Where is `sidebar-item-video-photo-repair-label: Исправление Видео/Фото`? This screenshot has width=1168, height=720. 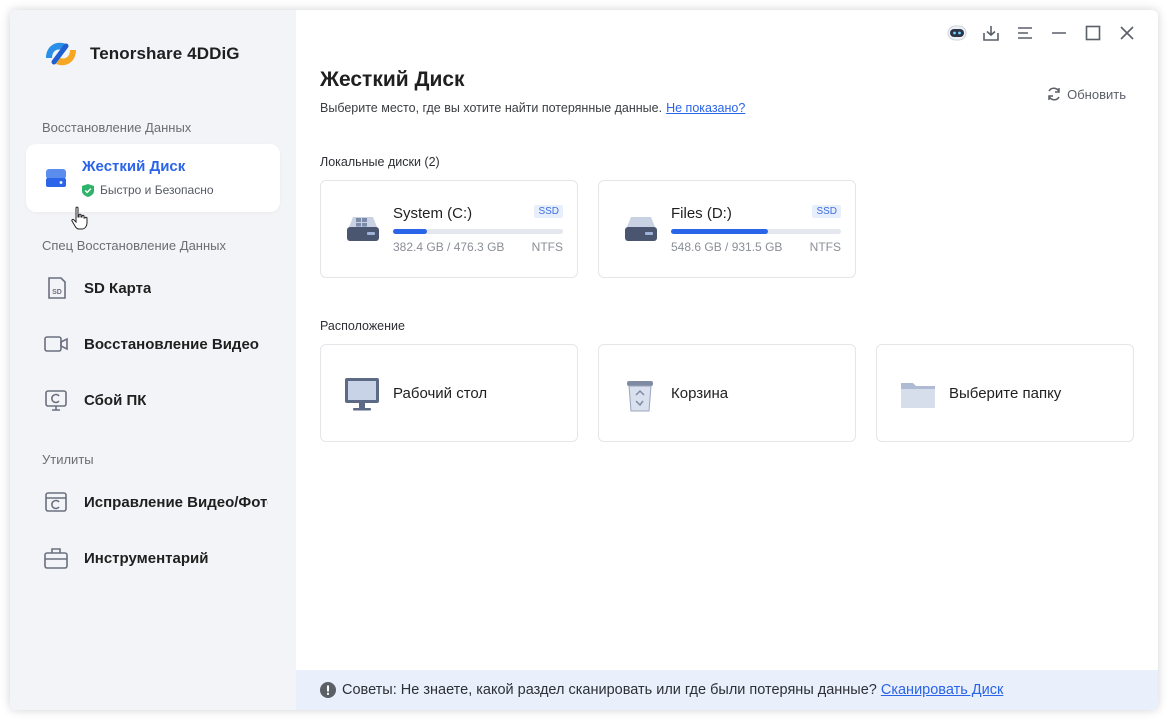 sidebar-item-video-photo-repair-label: Исправление Видео/Фото is located at coordinates (176, 502).